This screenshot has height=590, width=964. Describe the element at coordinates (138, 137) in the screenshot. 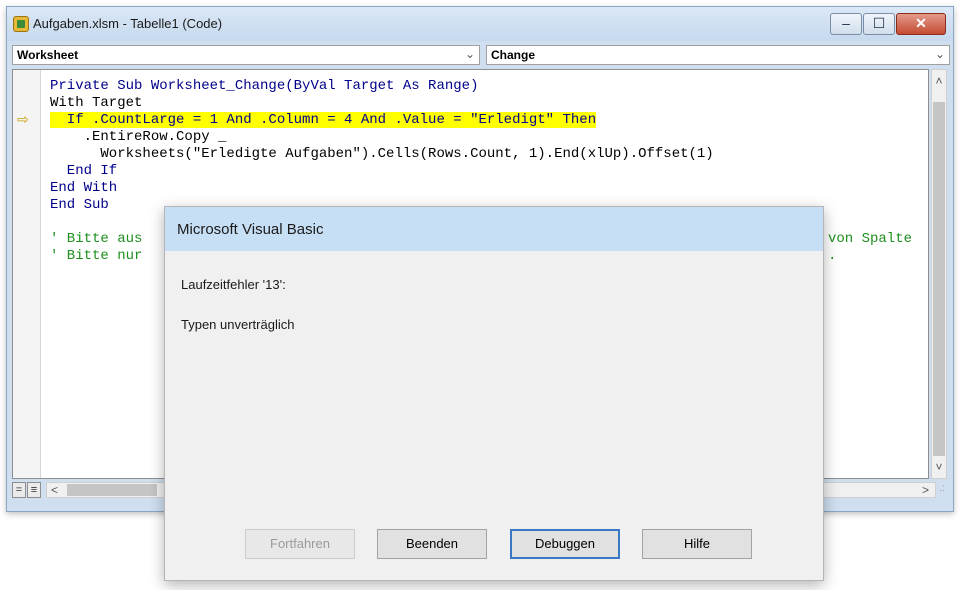

I see `code-line: .EntireRow.Copy _` at that location.